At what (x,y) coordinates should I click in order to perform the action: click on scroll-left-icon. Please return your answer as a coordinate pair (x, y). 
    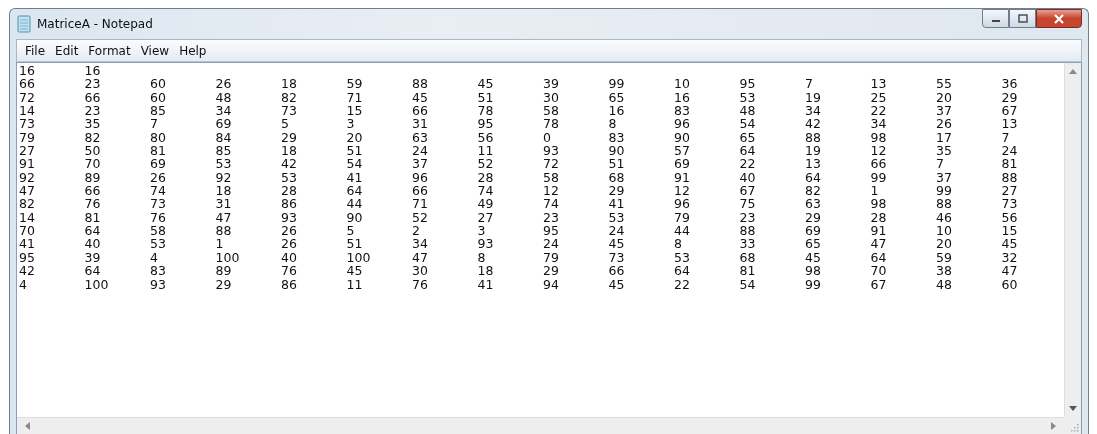
    Looking at the image, I should click on (27, 426).